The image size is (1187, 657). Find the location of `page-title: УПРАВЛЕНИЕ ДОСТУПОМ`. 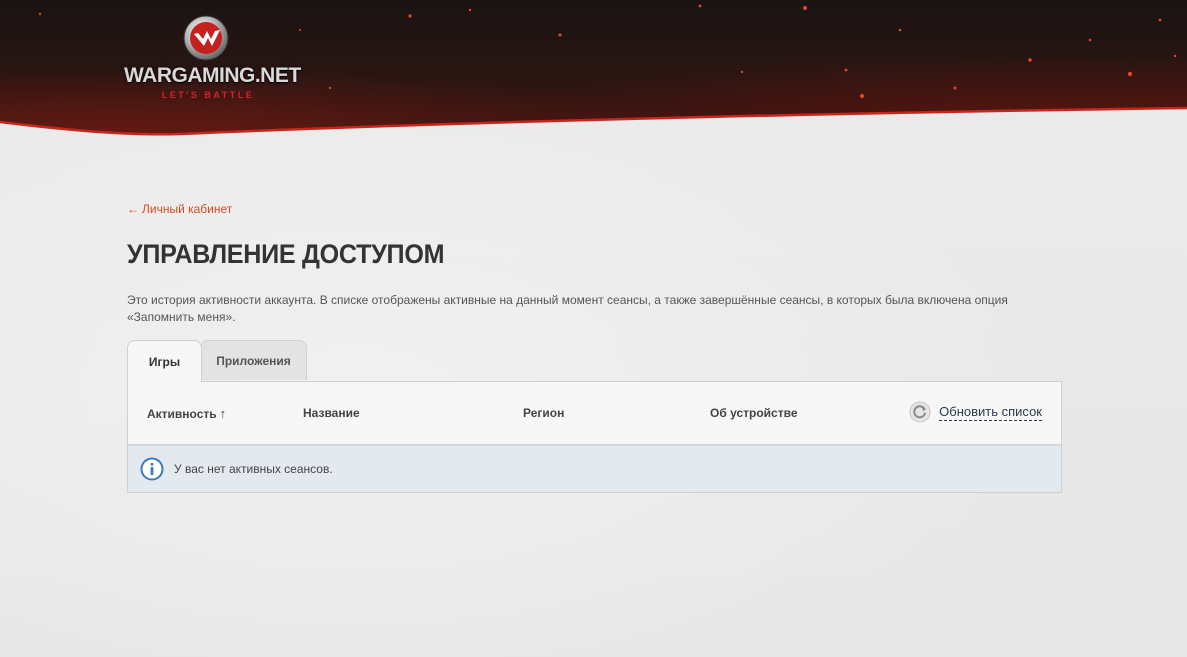

page-title: УПРАВЛЕНИЕ ДОСТУПОМ is located at coordinates (286, 254).